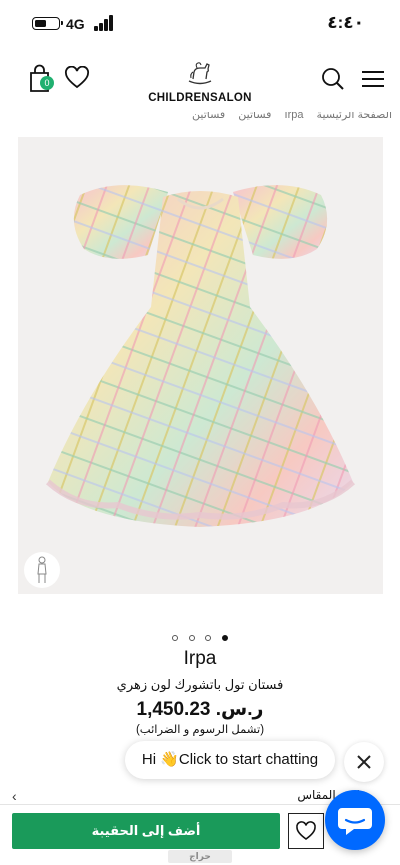 This screenshot has height=865, width=400. What do you see at coordinates (200, 684) in the screenshot?
I see `product-title: فستان تول باتشورك لون زهري` at bounding box center [200, 684].